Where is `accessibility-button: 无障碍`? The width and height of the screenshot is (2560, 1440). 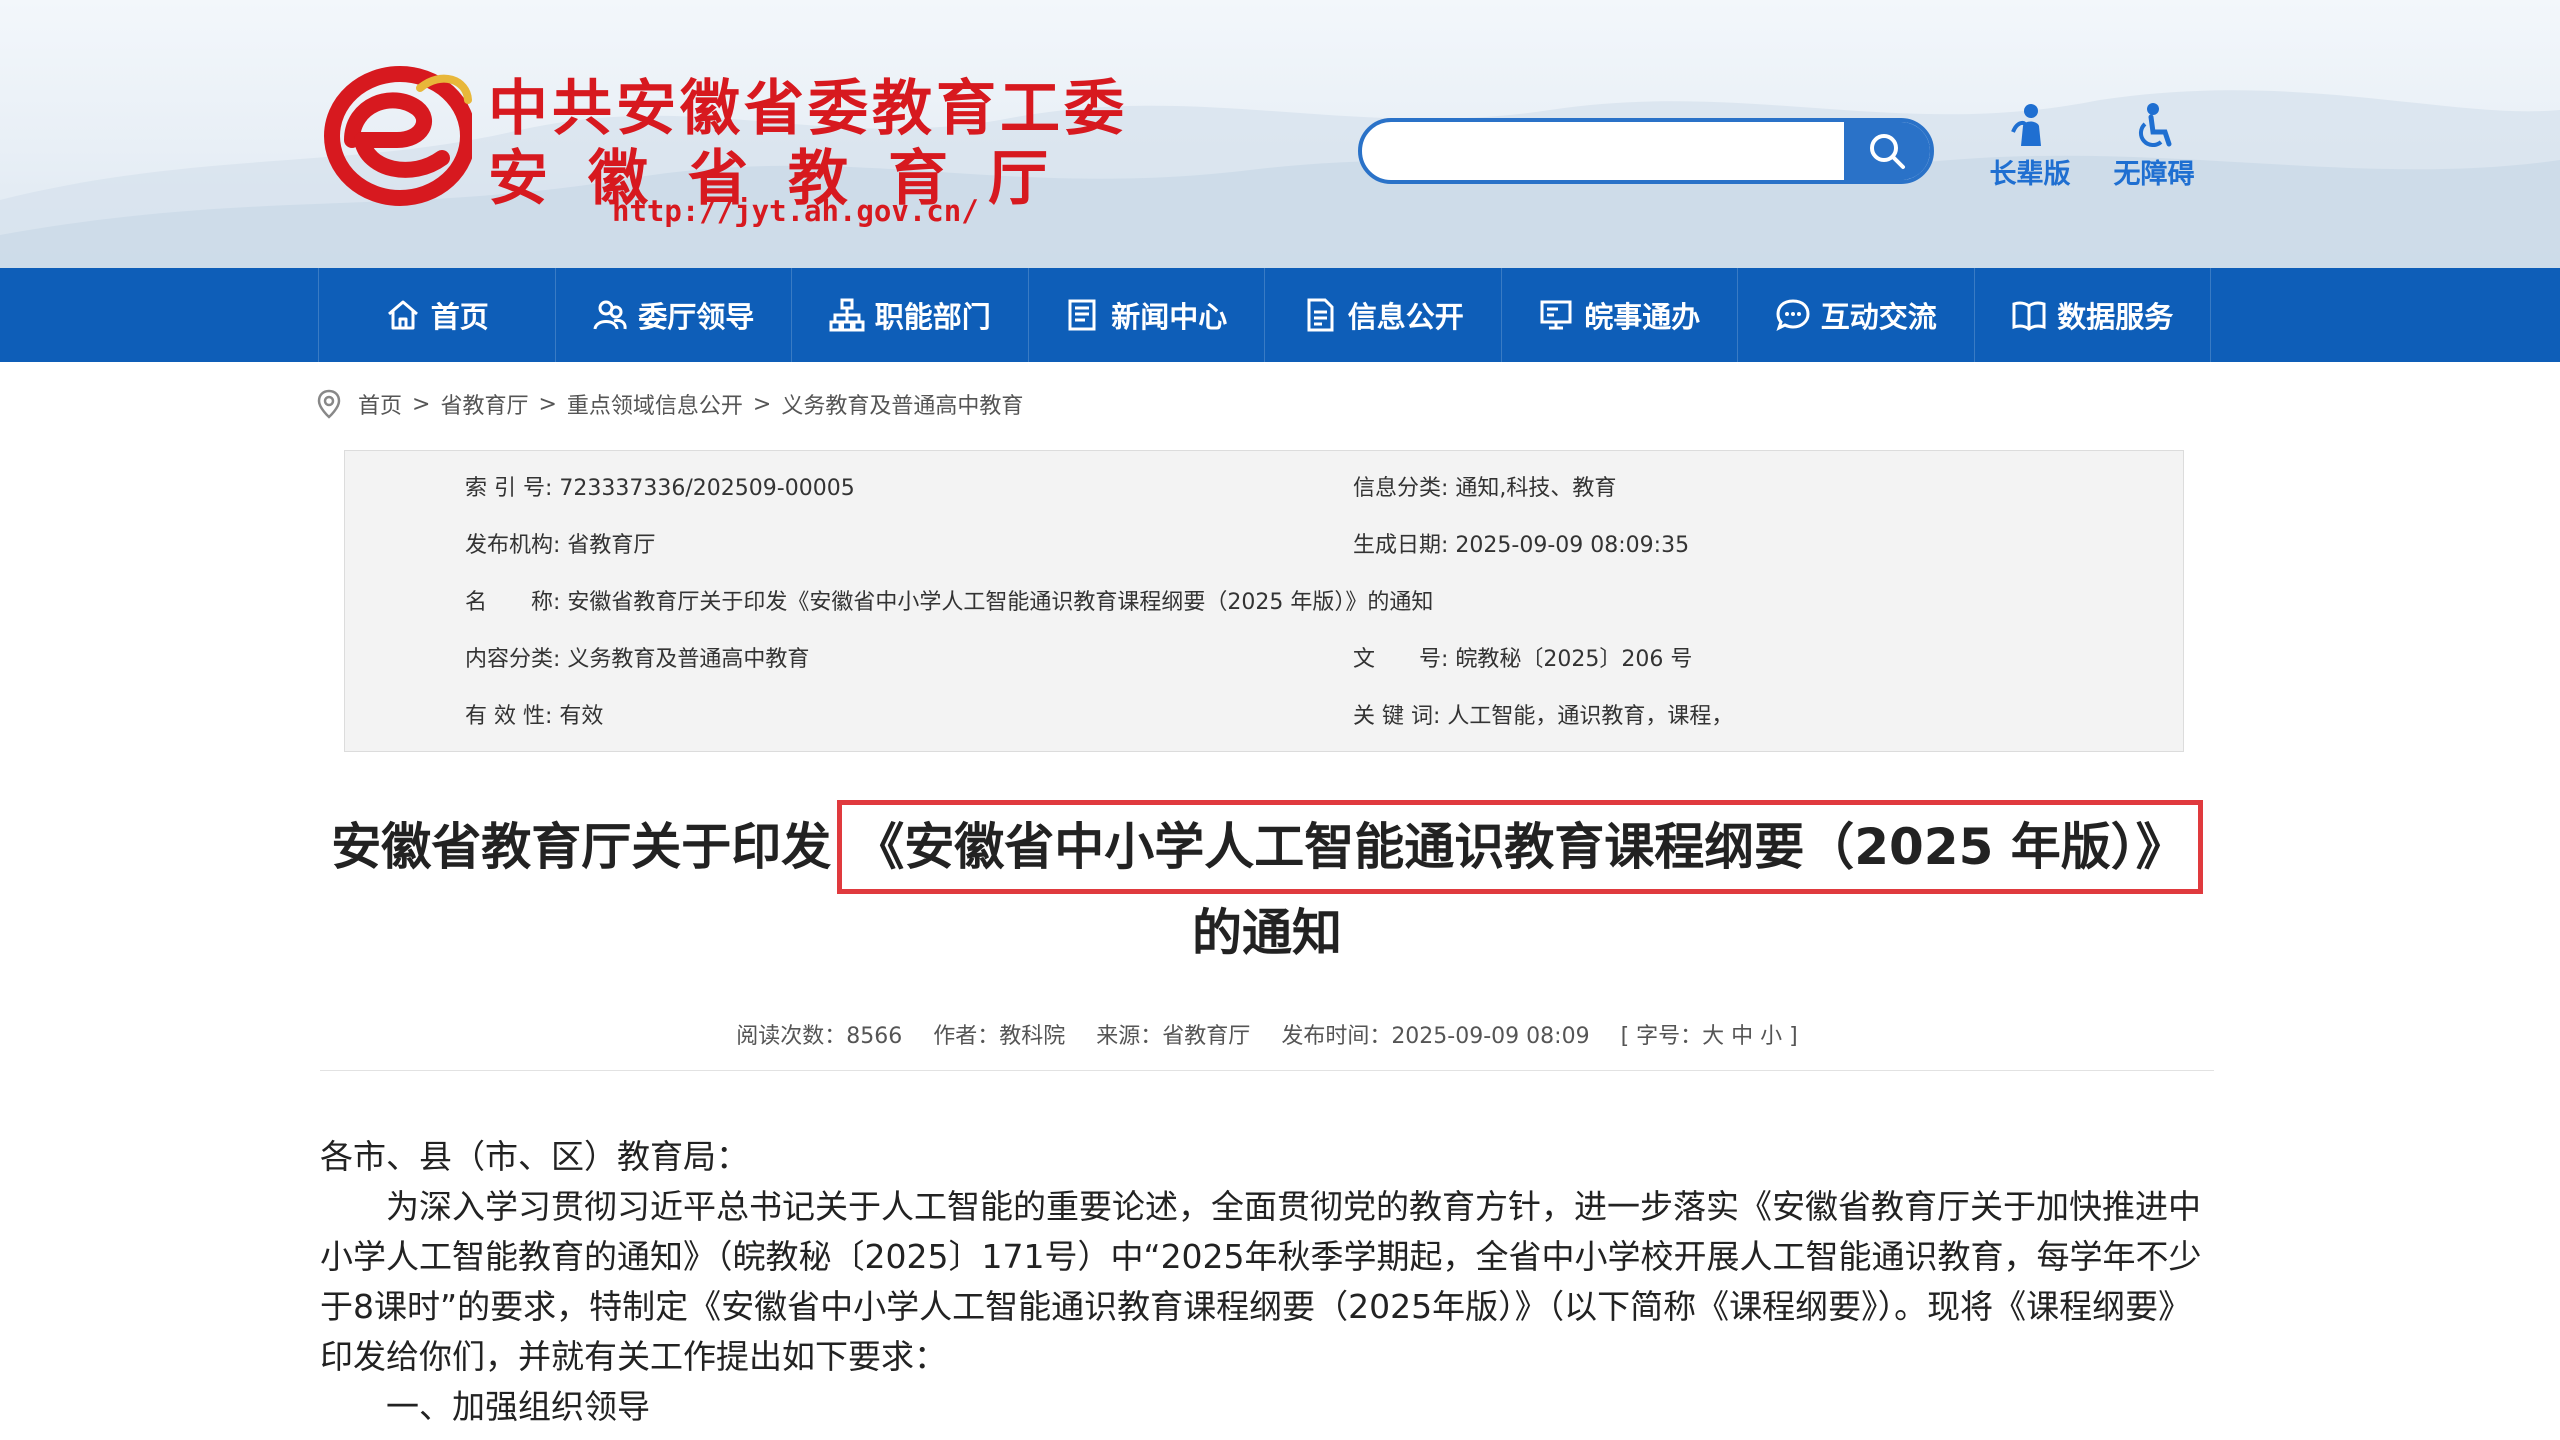 accessibility-button: 无障碍 is located at coordinates (2154, 146).